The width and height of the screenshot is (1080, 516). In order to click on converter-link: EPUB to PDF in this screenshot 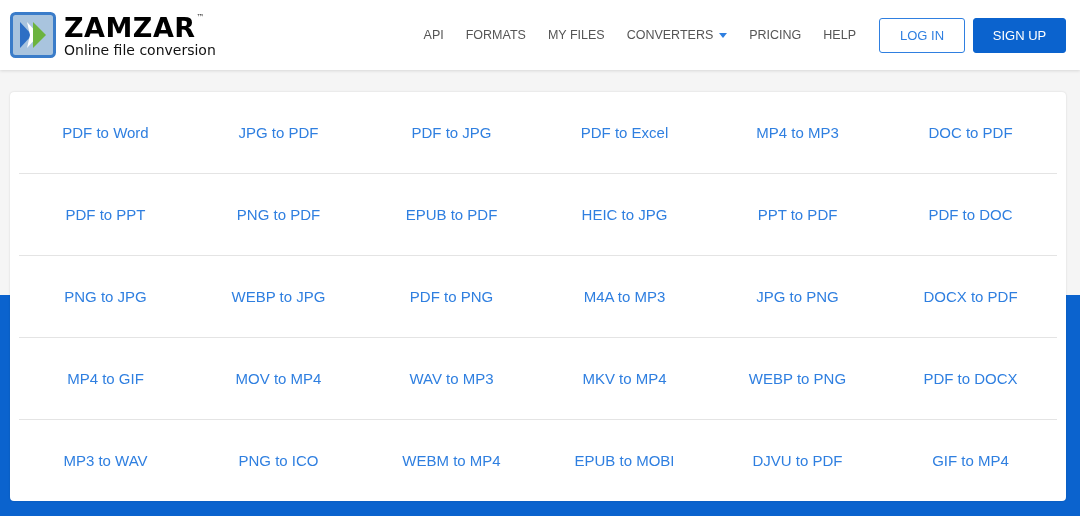, I will do `click(451, 214)`.